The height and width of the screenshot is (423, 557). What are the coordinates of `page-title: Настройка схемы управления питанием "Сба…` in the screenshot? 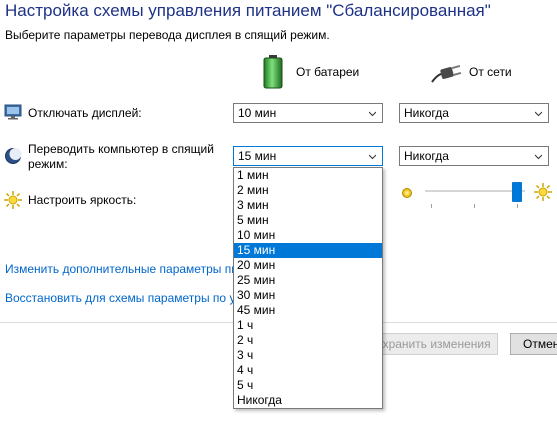 It's located at (248, 10).